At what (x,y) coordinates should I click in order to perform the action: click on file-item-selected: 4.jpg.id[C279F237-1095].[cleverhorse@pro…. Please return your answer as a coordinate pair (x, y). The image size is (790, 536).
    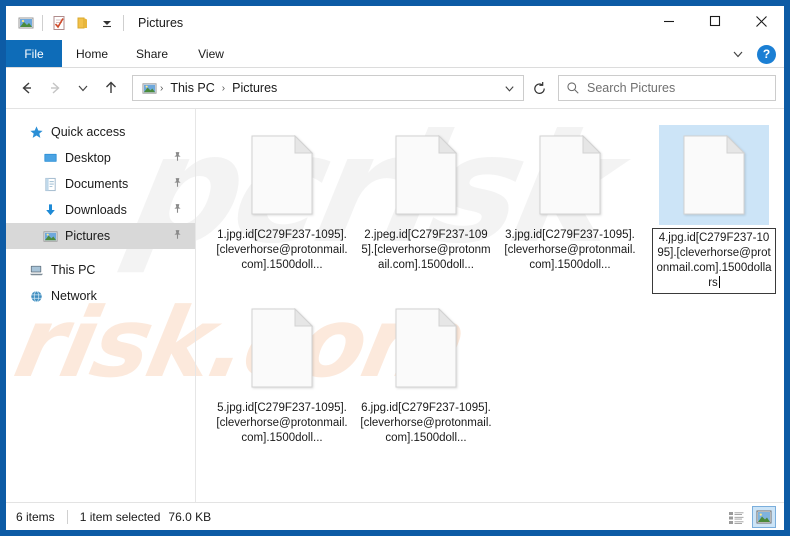
    Looking at the image, I should click on (713, 207).